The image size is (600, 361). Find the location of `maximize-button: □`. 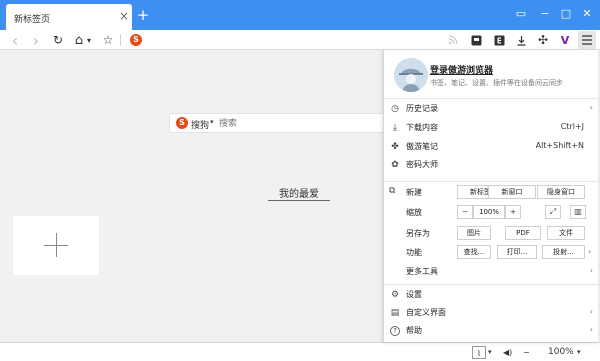

maximize-button: □ is located at coordinates (566, 14).